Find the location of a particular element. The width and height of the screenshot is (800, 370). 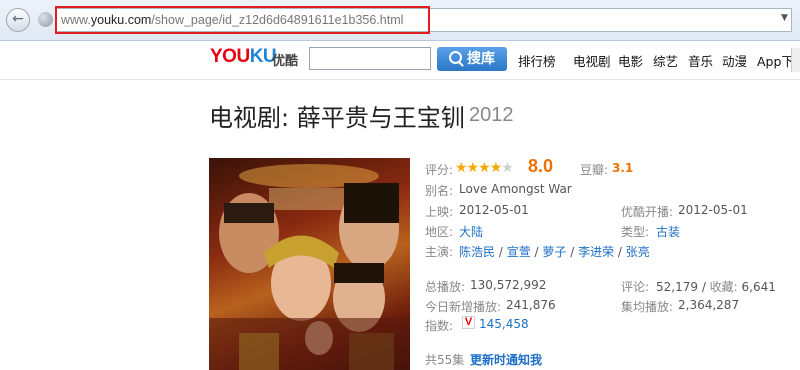

douban-label: 豆瓣: is located at coordinates (594, 170).